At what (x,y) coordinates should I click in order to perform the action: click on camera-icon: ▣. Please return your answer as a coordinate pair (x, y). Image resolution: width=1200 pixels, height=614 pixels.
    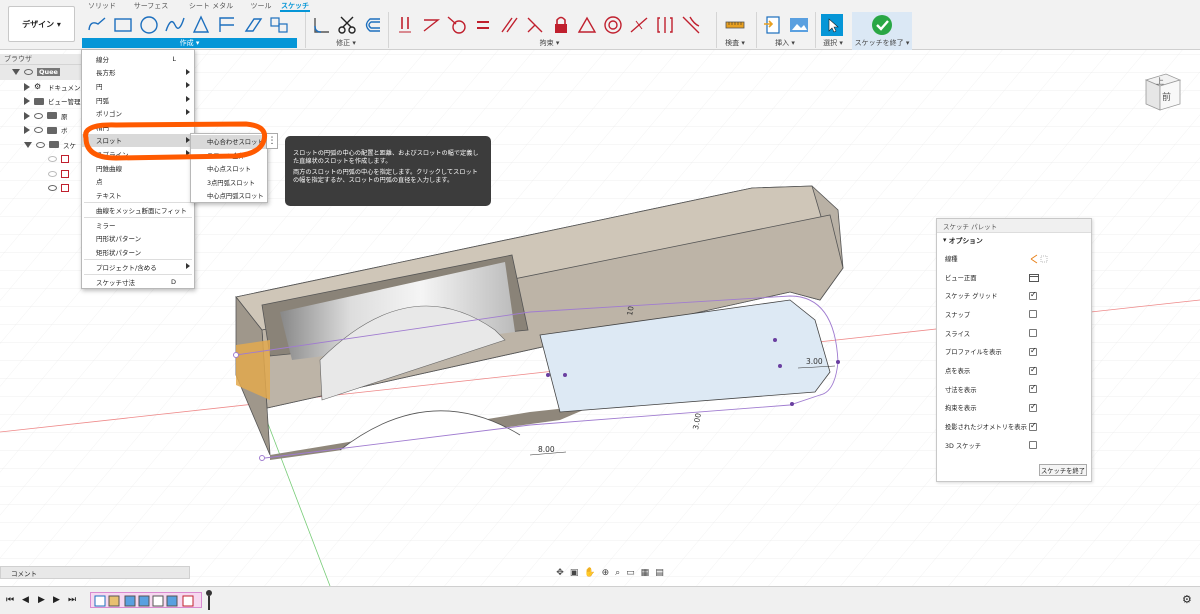
    Looking at the image, I should click on (574, 573).